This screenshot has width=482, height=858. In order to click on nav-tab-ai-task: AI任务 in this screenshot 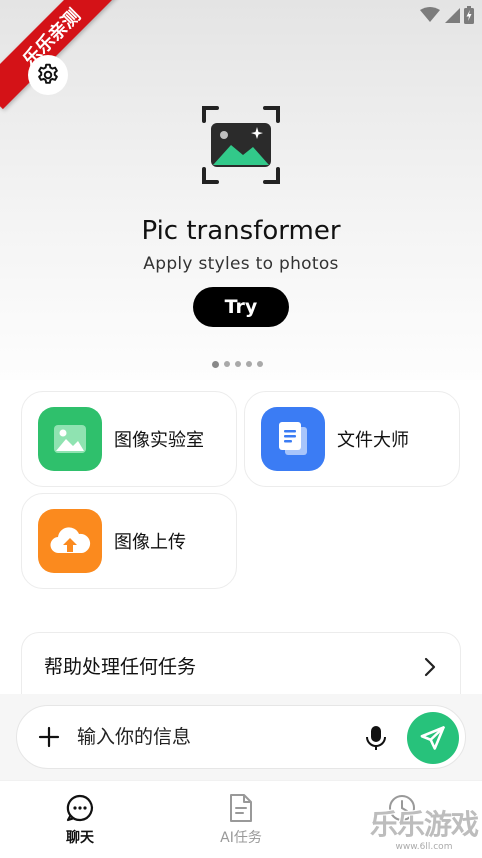, I will do `click(241, 820)`.